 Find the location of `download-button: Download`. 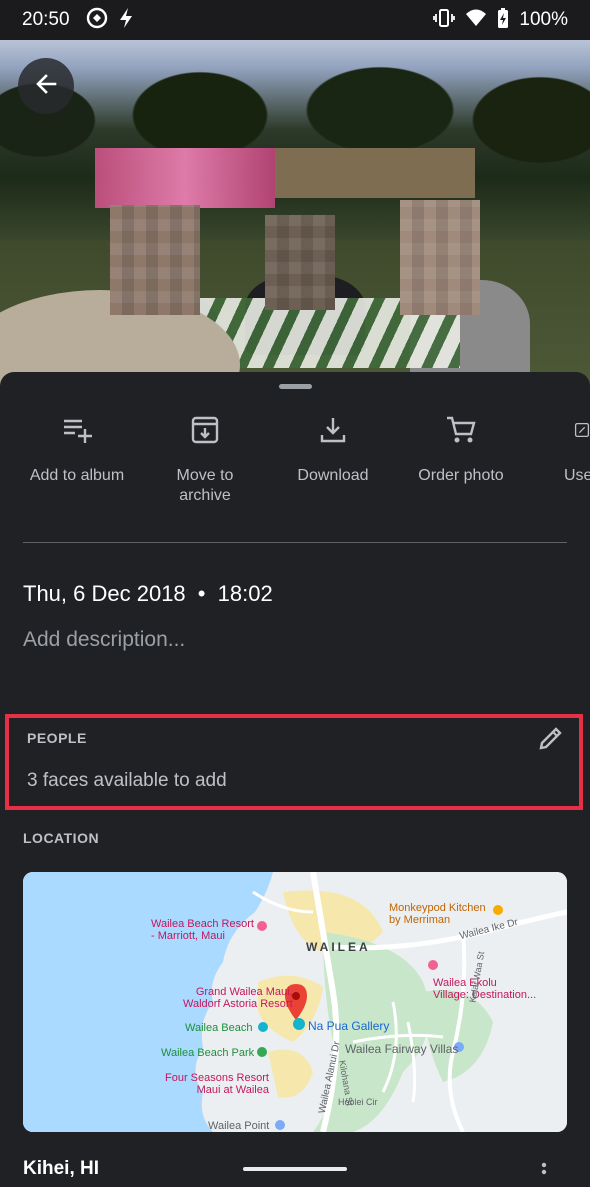

download-button: Download is located at coordinates (333, 448).